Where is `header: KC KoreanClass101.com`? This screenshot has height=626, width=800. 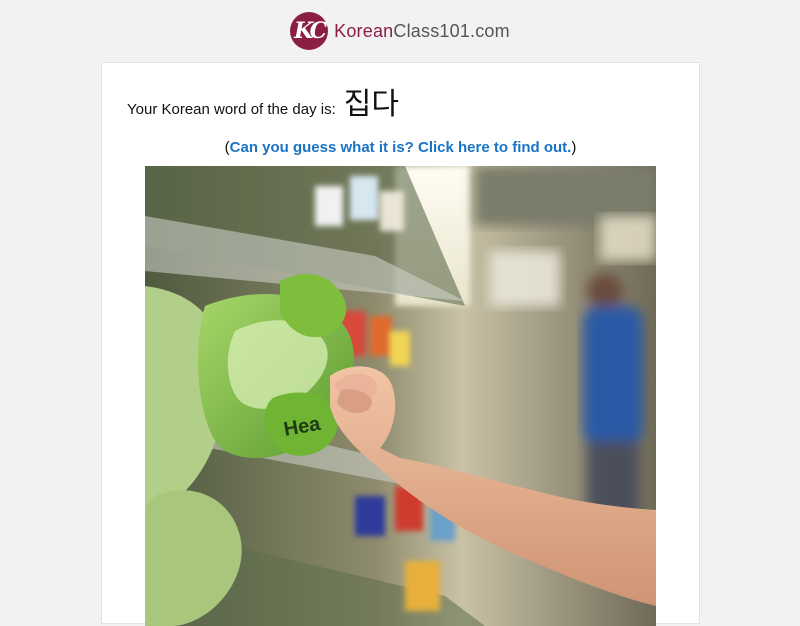 header: KC KoreanClass101.com is located at coordinates (400, 31).